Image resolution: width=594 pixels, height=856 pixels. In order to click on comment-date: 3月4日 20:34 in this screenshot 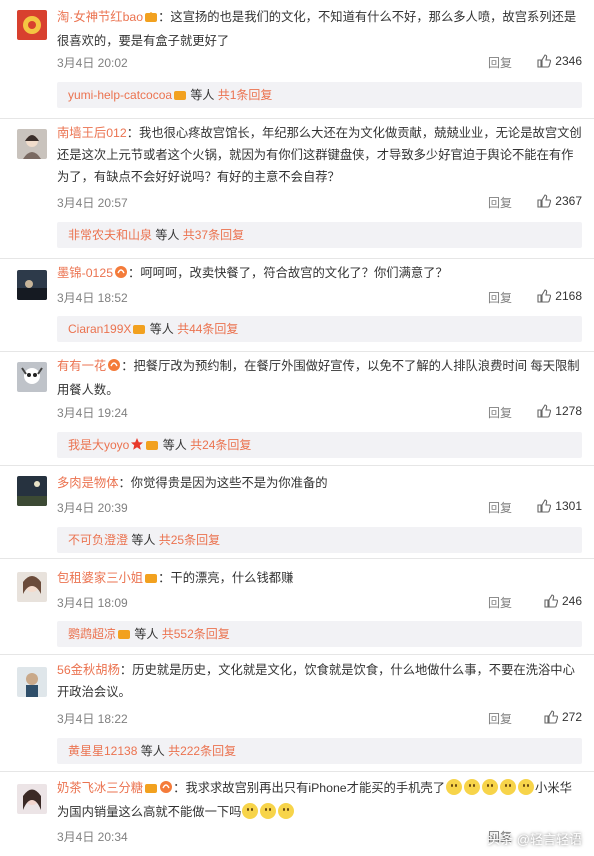, I will do `click(92, 837)`.